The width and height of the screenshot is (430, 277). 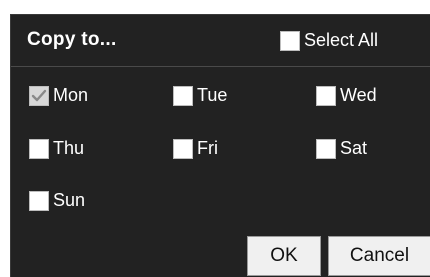 I want to click on ok-button: OK, so click(x=284, y=256).